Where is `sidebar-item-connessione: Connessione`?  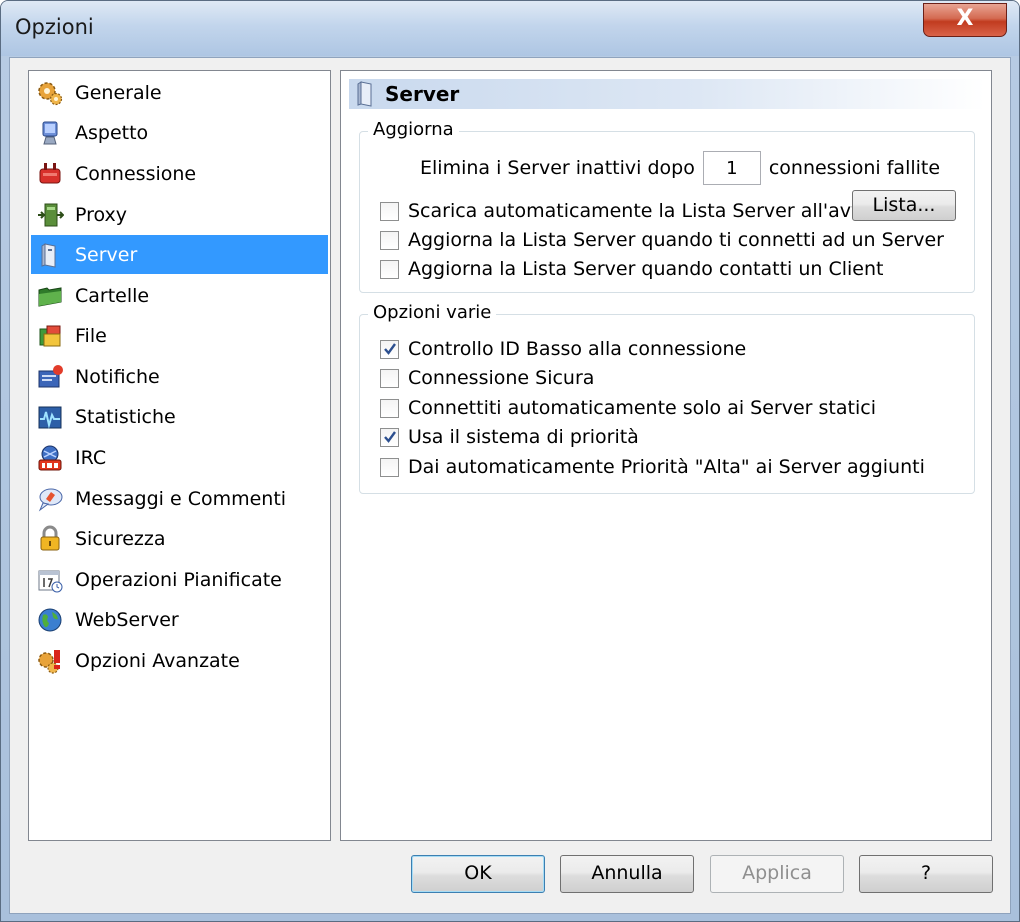
sidebar-item-connessione: Connessione is located at coordinates (179, 173).